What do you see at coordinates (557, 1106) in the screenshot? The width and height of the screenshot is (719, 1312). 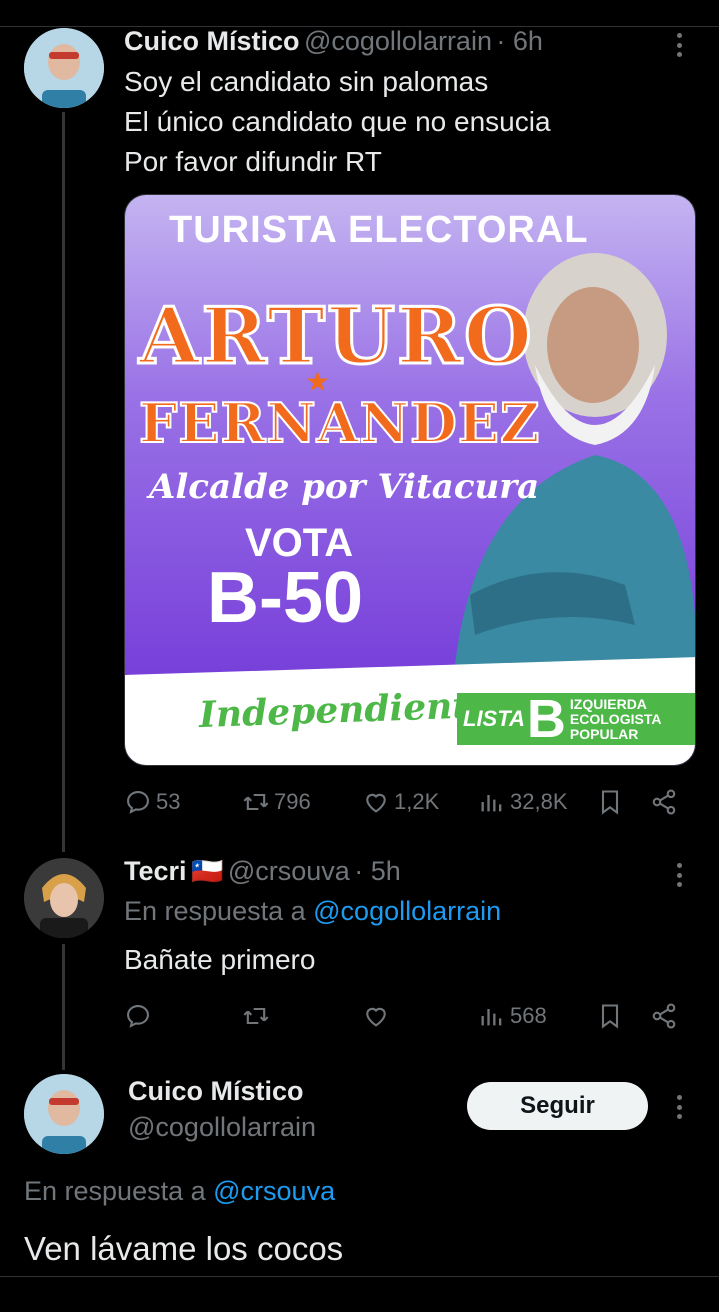 I see `follow-button: Seguir` at bounding box center [557, 1106].